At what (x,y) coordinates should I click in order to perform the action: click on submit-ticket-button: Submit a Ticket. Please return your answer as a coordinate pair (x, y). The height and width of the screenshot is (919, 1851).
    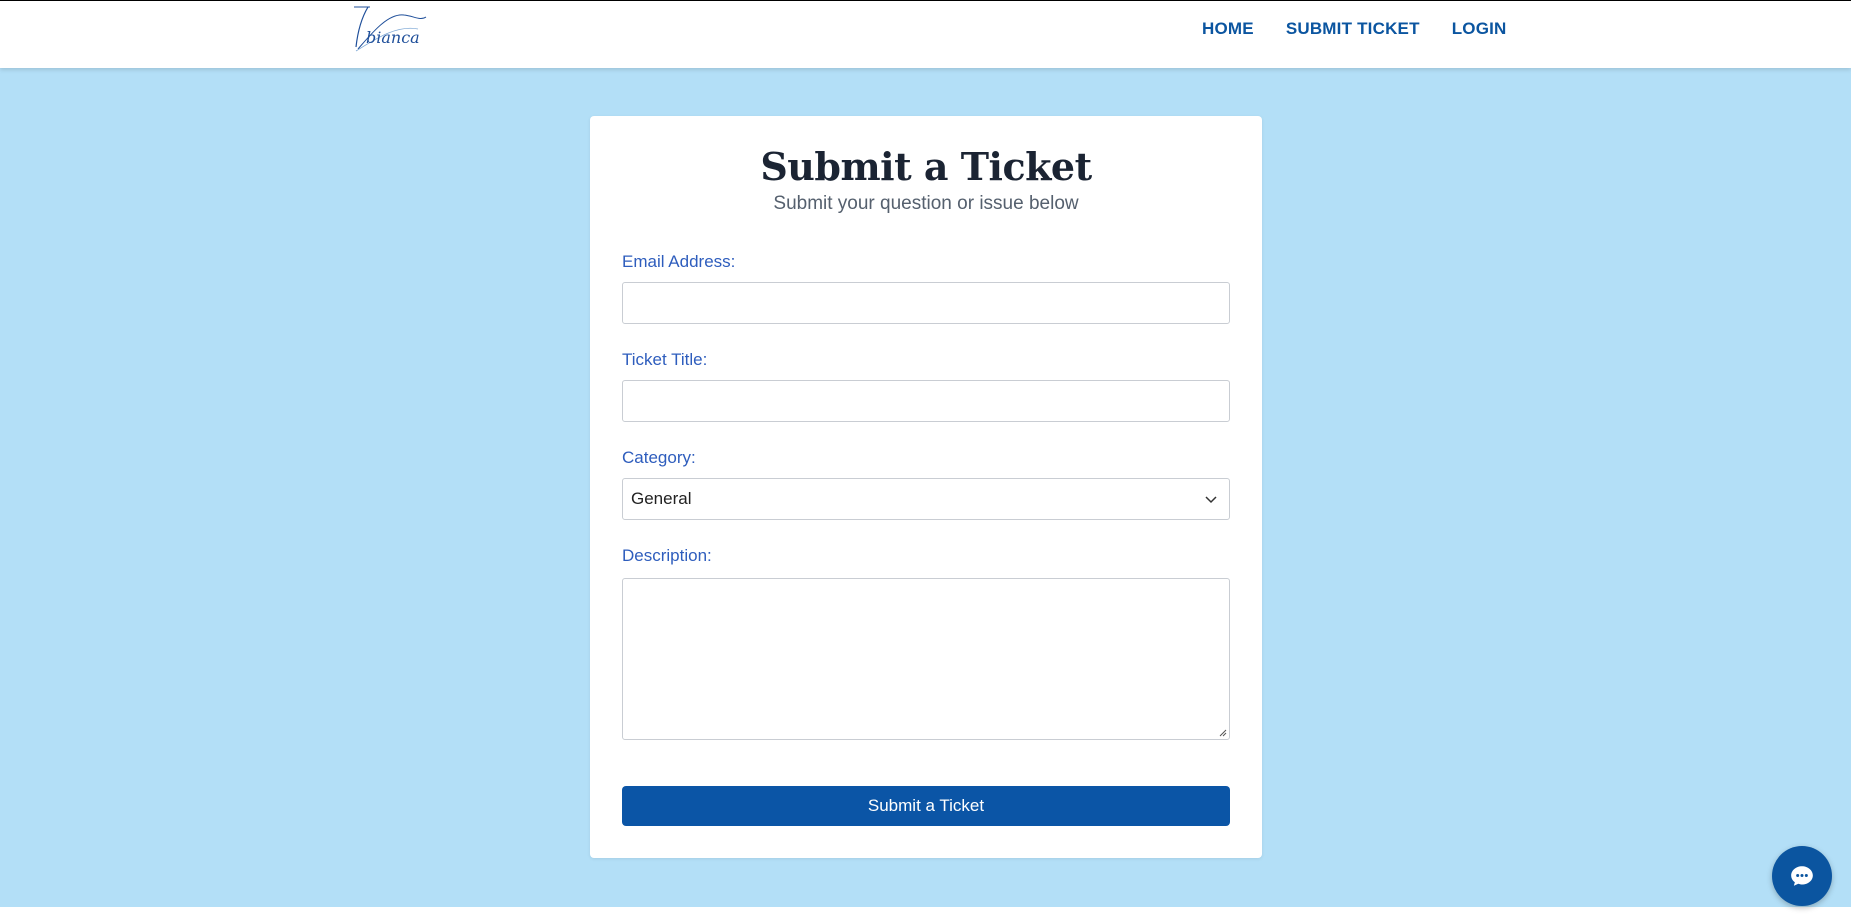
    Looking at the image, I should click on (926, 806).